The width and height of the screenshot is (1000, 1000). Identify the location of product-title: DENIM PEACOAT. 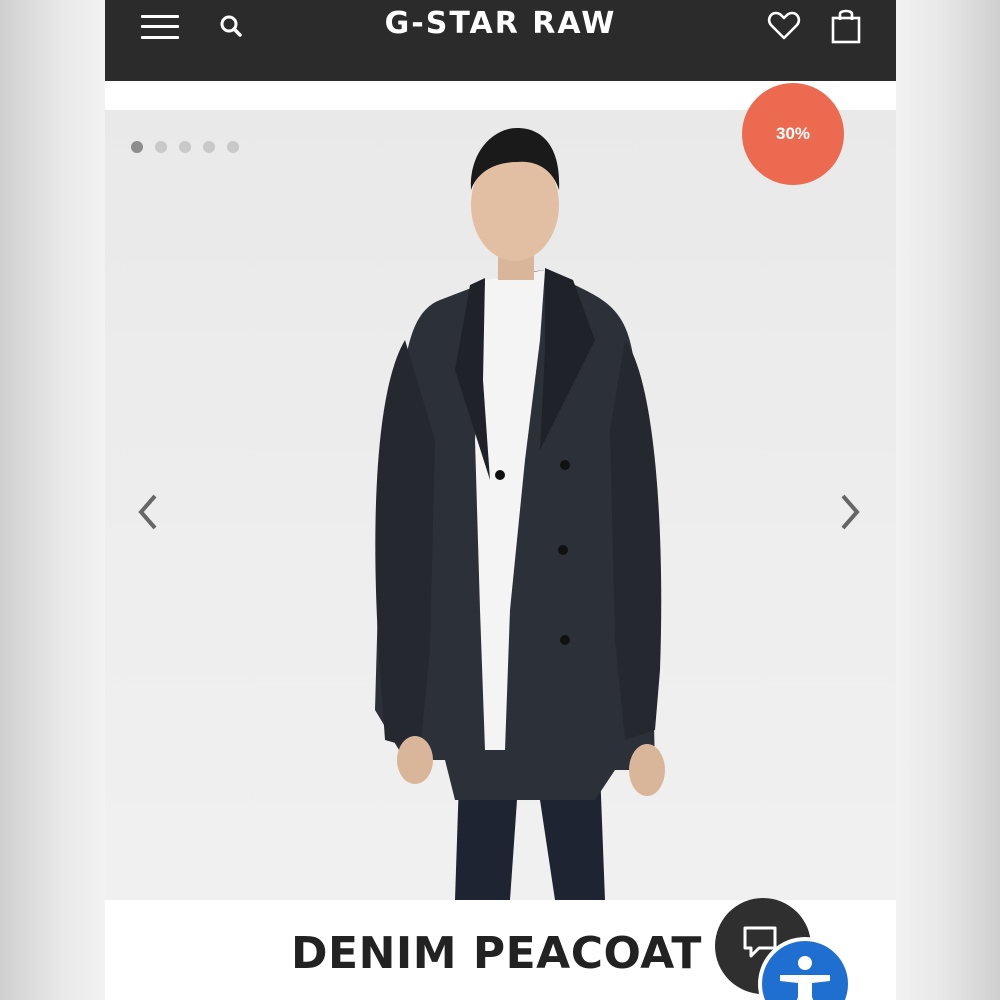
(496, 953).